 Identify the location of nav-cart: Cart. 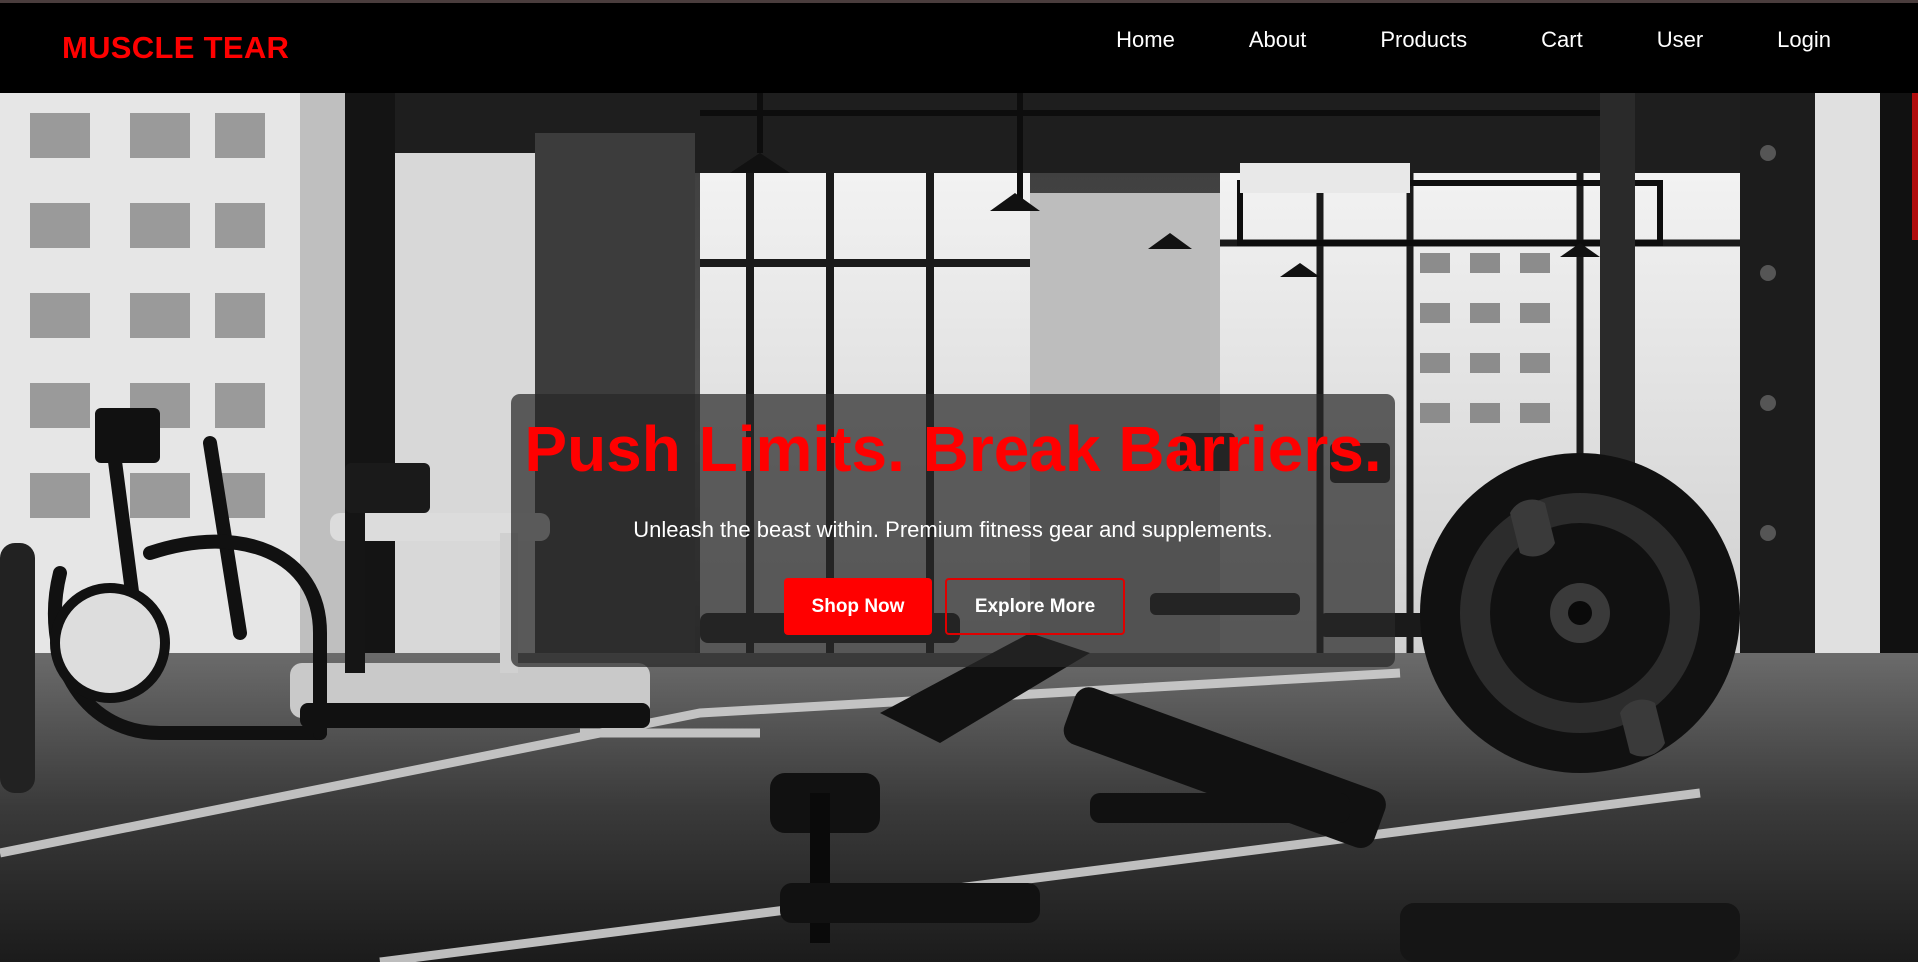
(1562, 40).